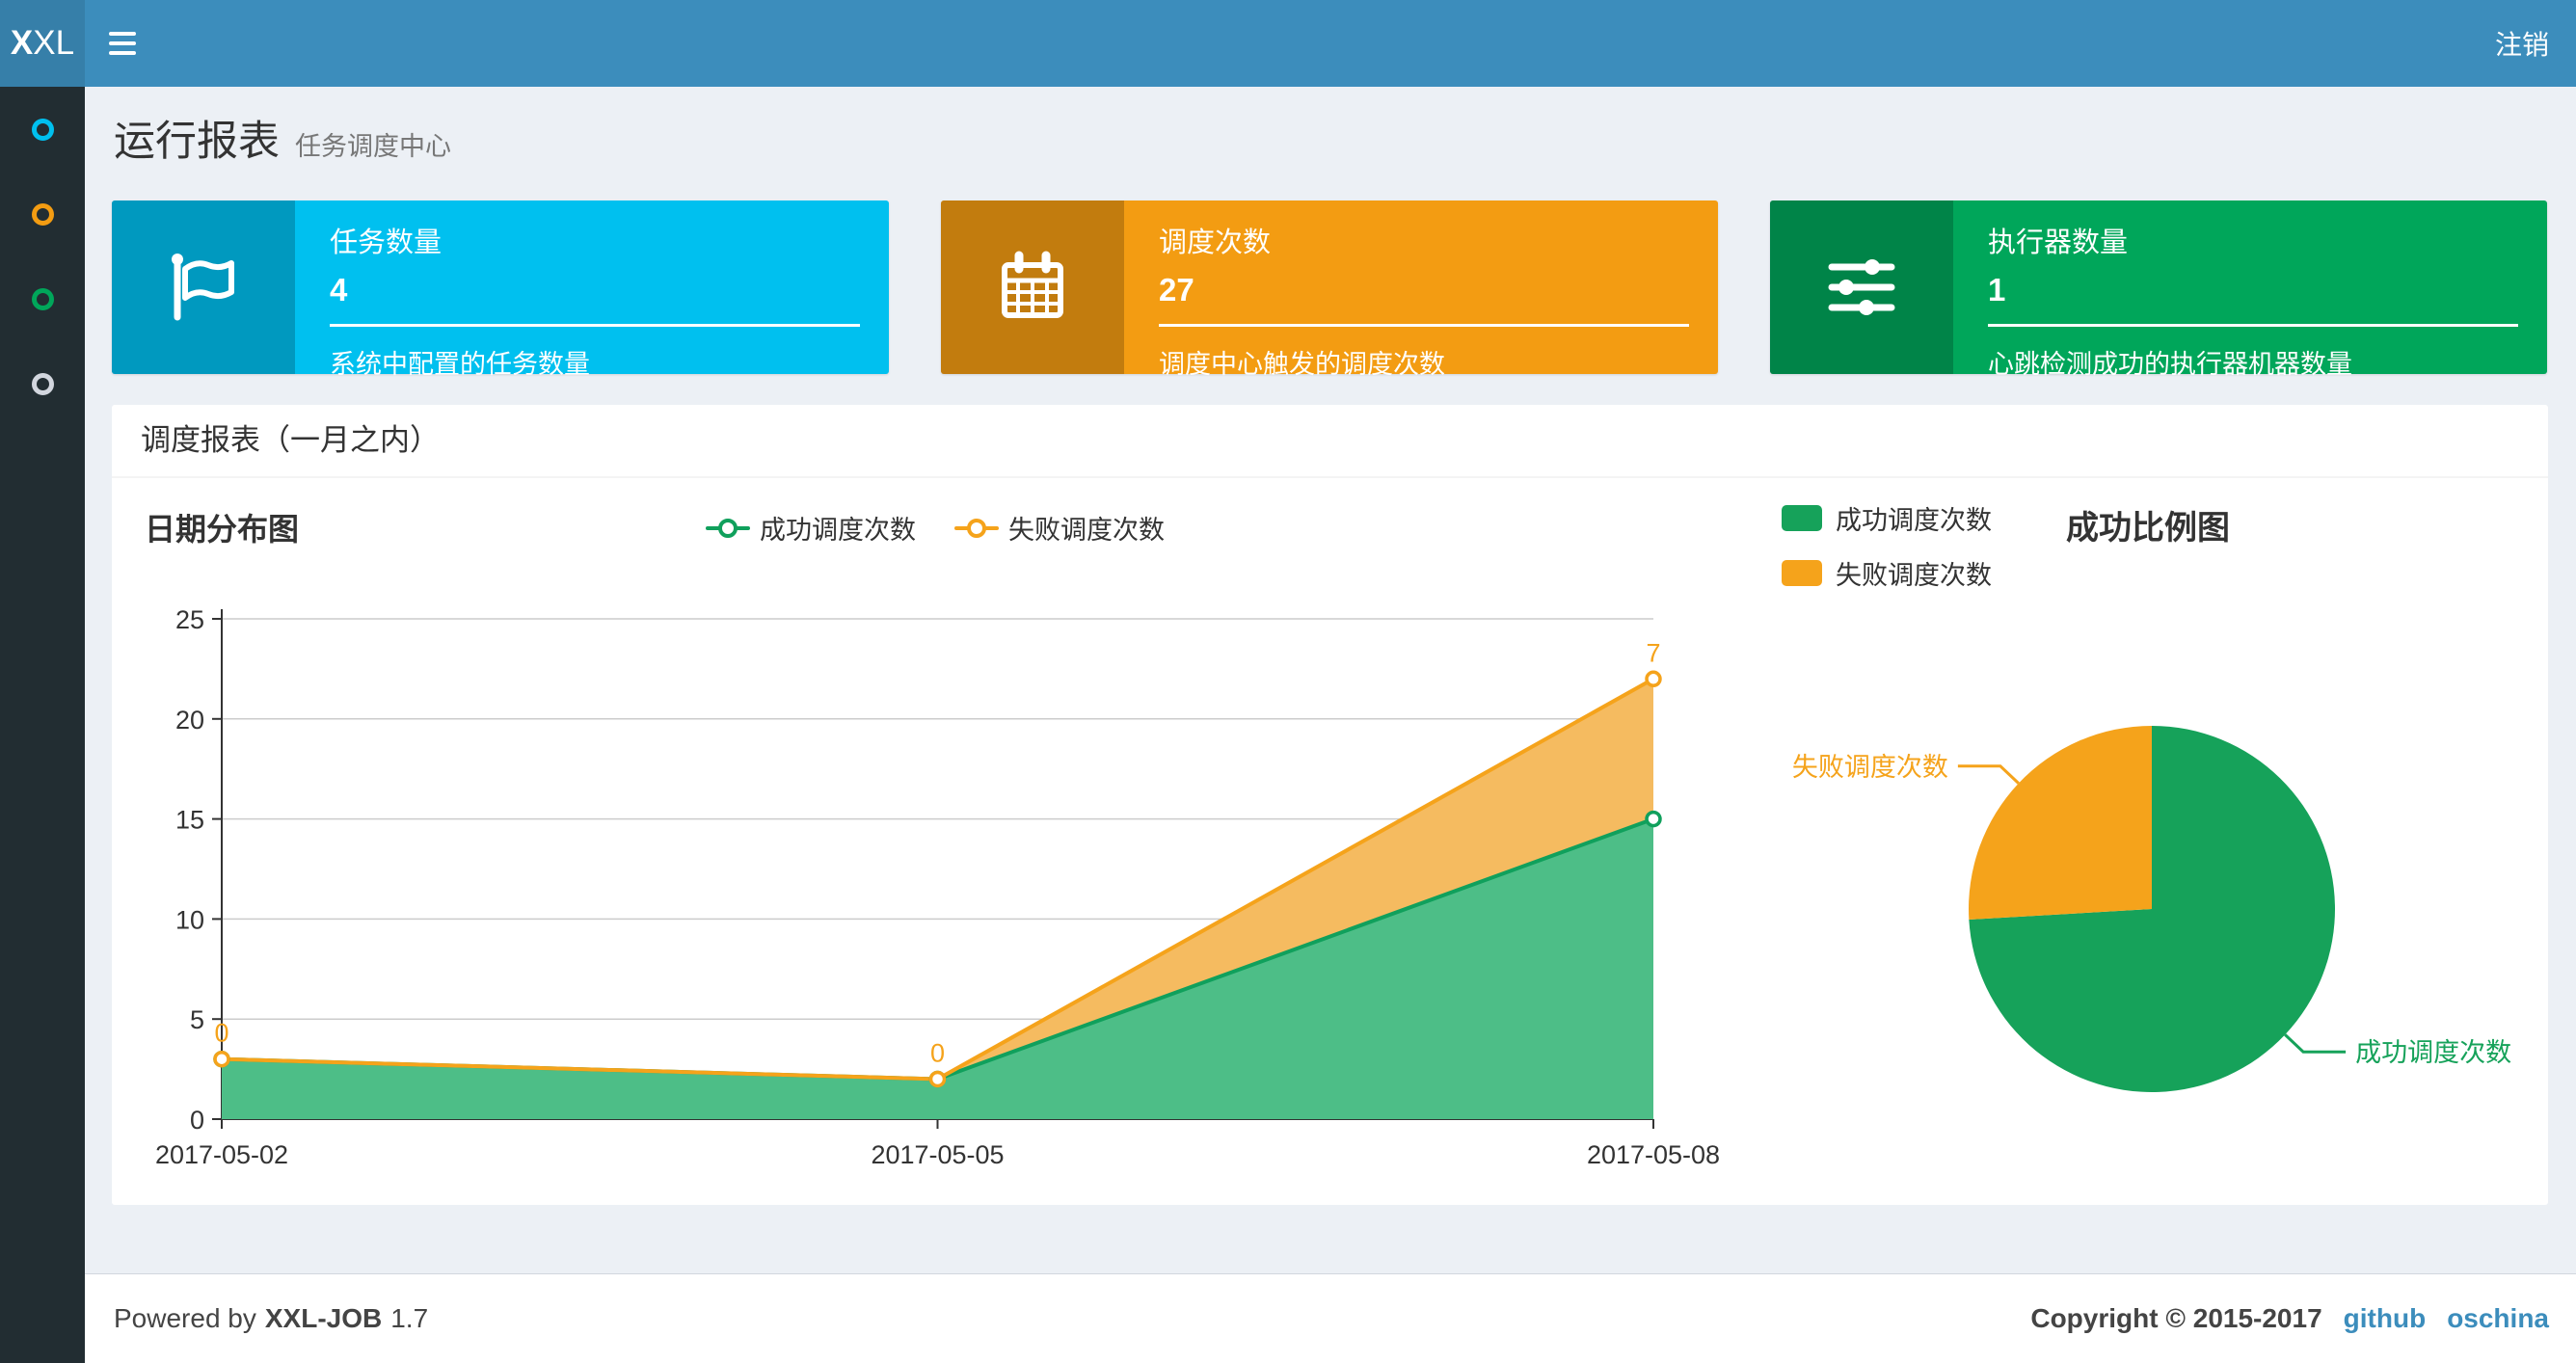  What do you see at coordinates (2522, 43) in the screenshot?
I see `logout-link: 注销` at bounding box center [2522, 43].